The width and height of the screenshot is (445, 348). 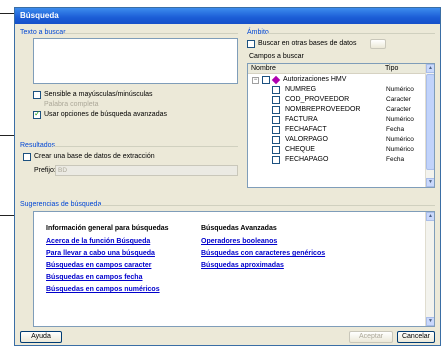 I want to click on field-name: NUMREG, so click(x=301, y=89).